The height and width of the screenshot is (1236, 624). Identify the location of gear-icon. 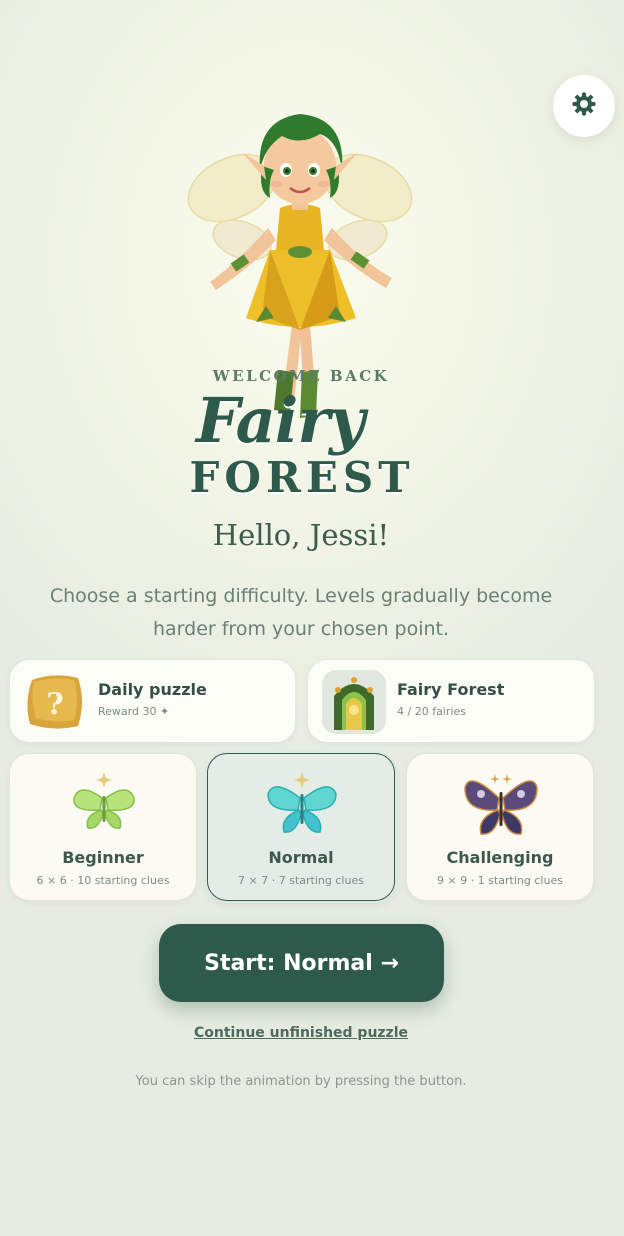
(584, 106).